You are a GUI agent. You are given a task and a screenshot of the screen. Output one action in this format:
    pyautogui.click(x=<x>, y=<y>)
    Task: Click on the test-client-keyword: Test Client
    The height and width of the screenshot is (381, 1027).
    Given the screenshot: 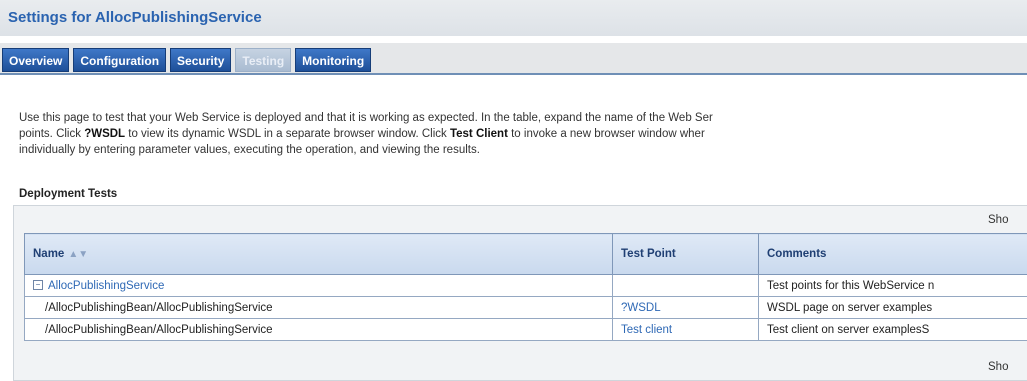 What is the action you would take?
    pyautogui.click(x=478, y=134)
    